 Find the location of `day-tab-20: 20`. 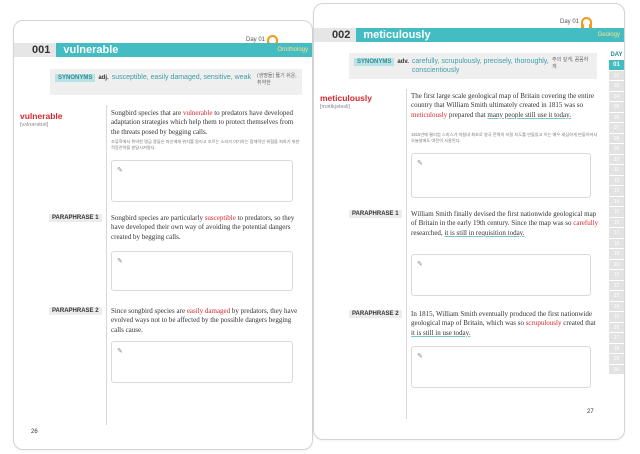

day-tab-20: 20 is located at coordinates (616, 264).